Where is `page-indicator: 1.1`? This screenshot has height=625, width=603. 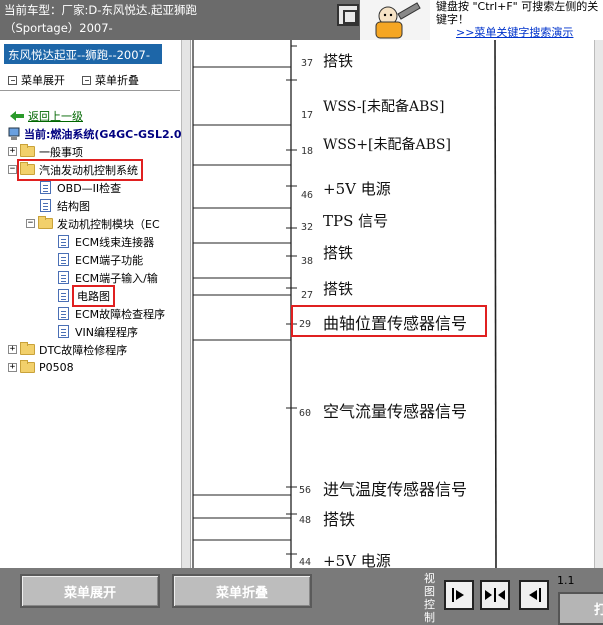 page-indicator: 1.1 is located at coordinates (566, 580).